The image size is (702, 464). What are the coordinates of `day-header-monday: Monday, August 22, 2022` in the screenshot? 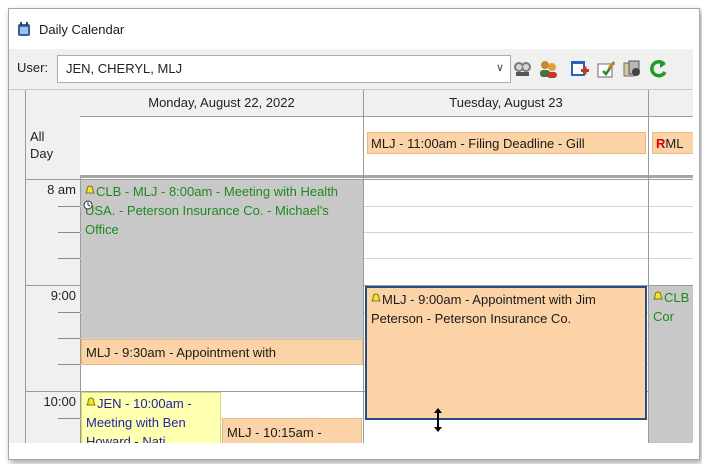 It's located at (222, 103).